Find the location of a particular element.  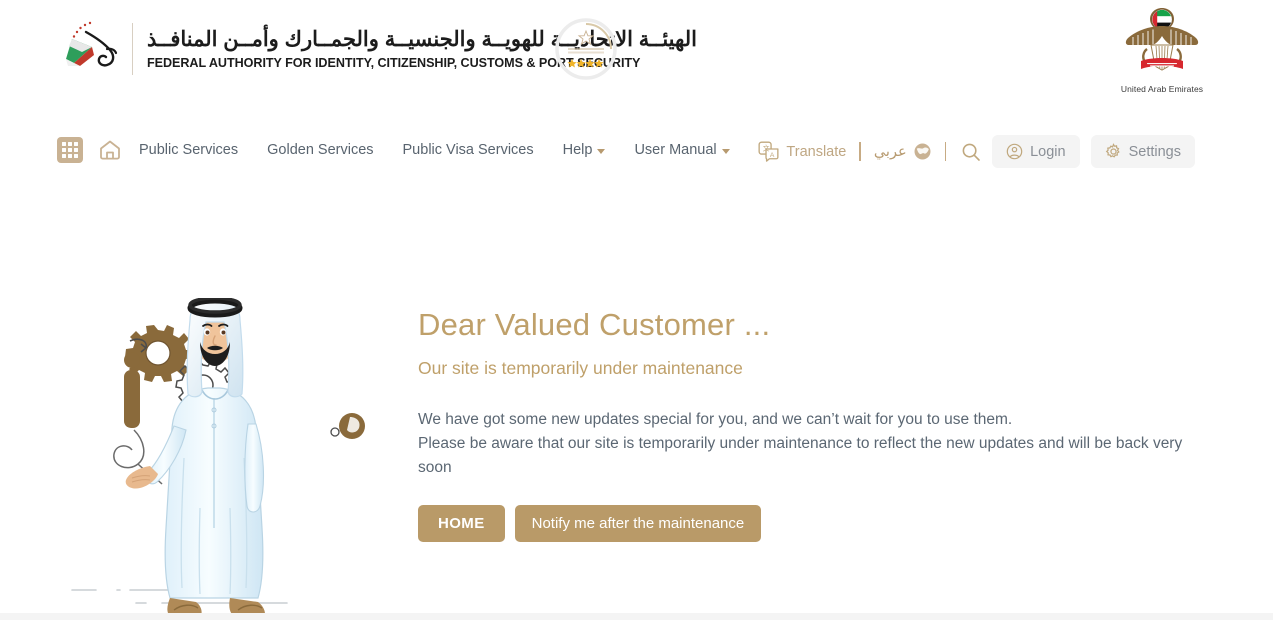

settings-button: Settings is located at coordinates (1142, 151).